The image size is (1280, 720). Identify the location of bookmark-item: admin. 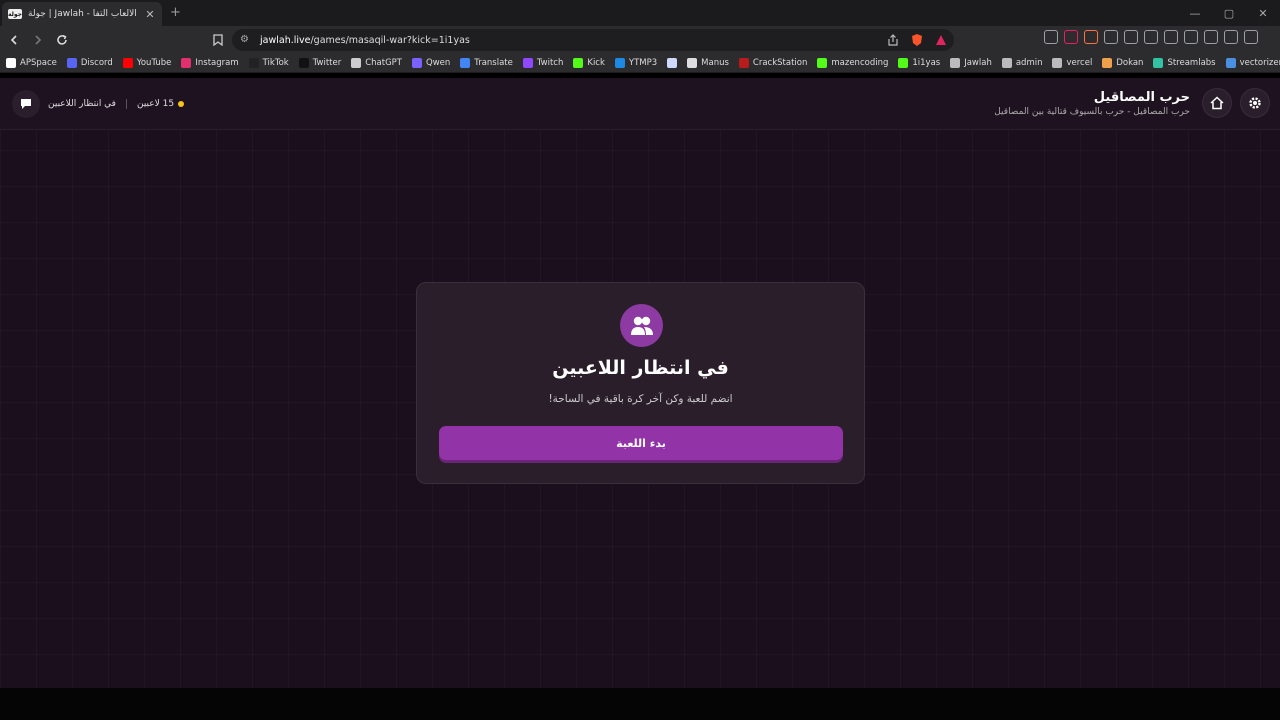
(1022, 63).